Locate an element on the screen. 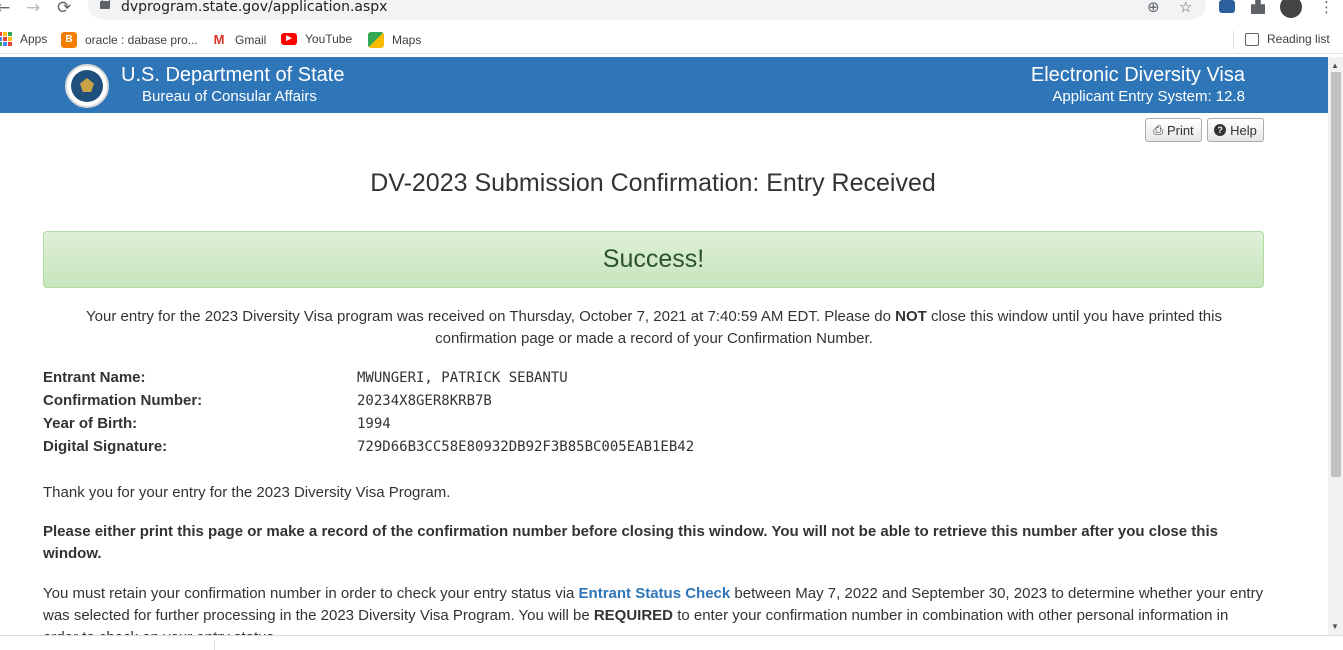  detail-row-entrant-name: Entrant Name: MWUNGERI, PATRICK SEBANTU is located at coordinates (443, 380).